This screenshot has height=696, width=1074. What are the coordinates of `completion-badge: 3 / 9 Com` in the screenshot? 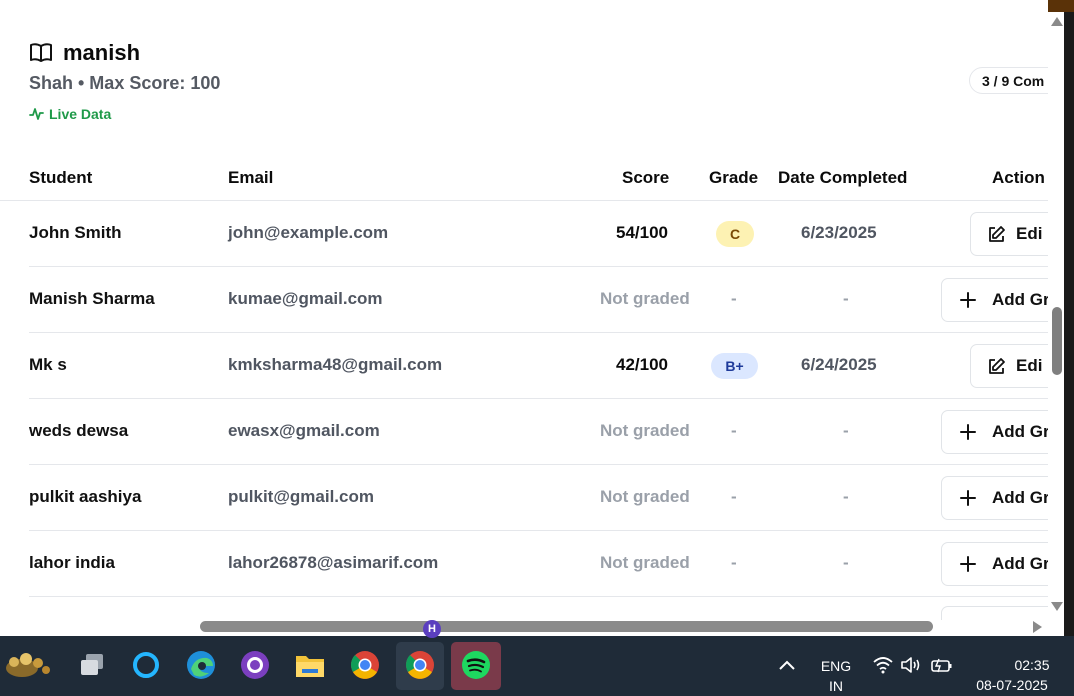 It's located at (1008, 80).